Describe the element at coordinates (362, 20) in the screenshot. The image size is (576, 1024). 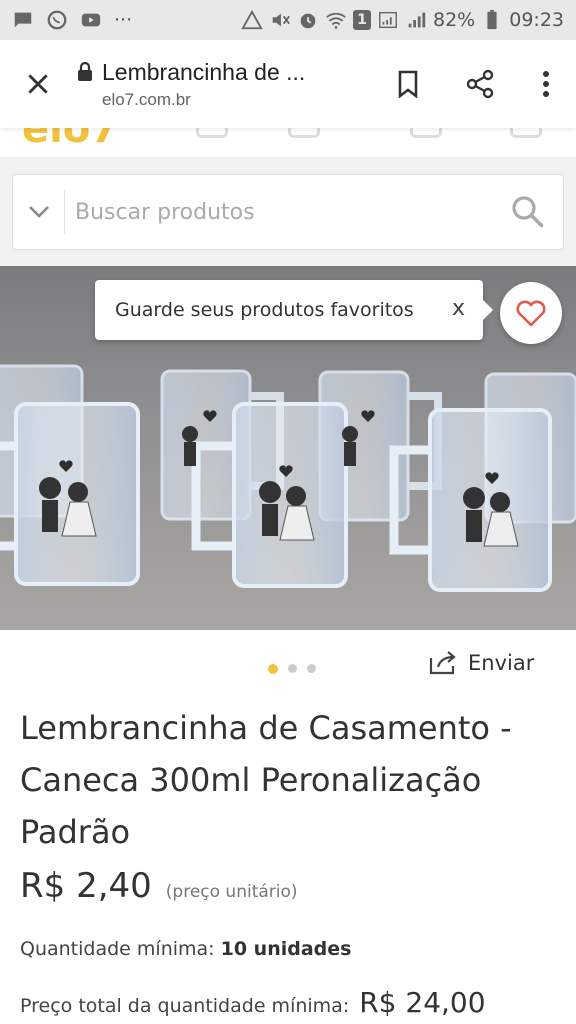
I see `sim-slot-icon: 1` at that location.